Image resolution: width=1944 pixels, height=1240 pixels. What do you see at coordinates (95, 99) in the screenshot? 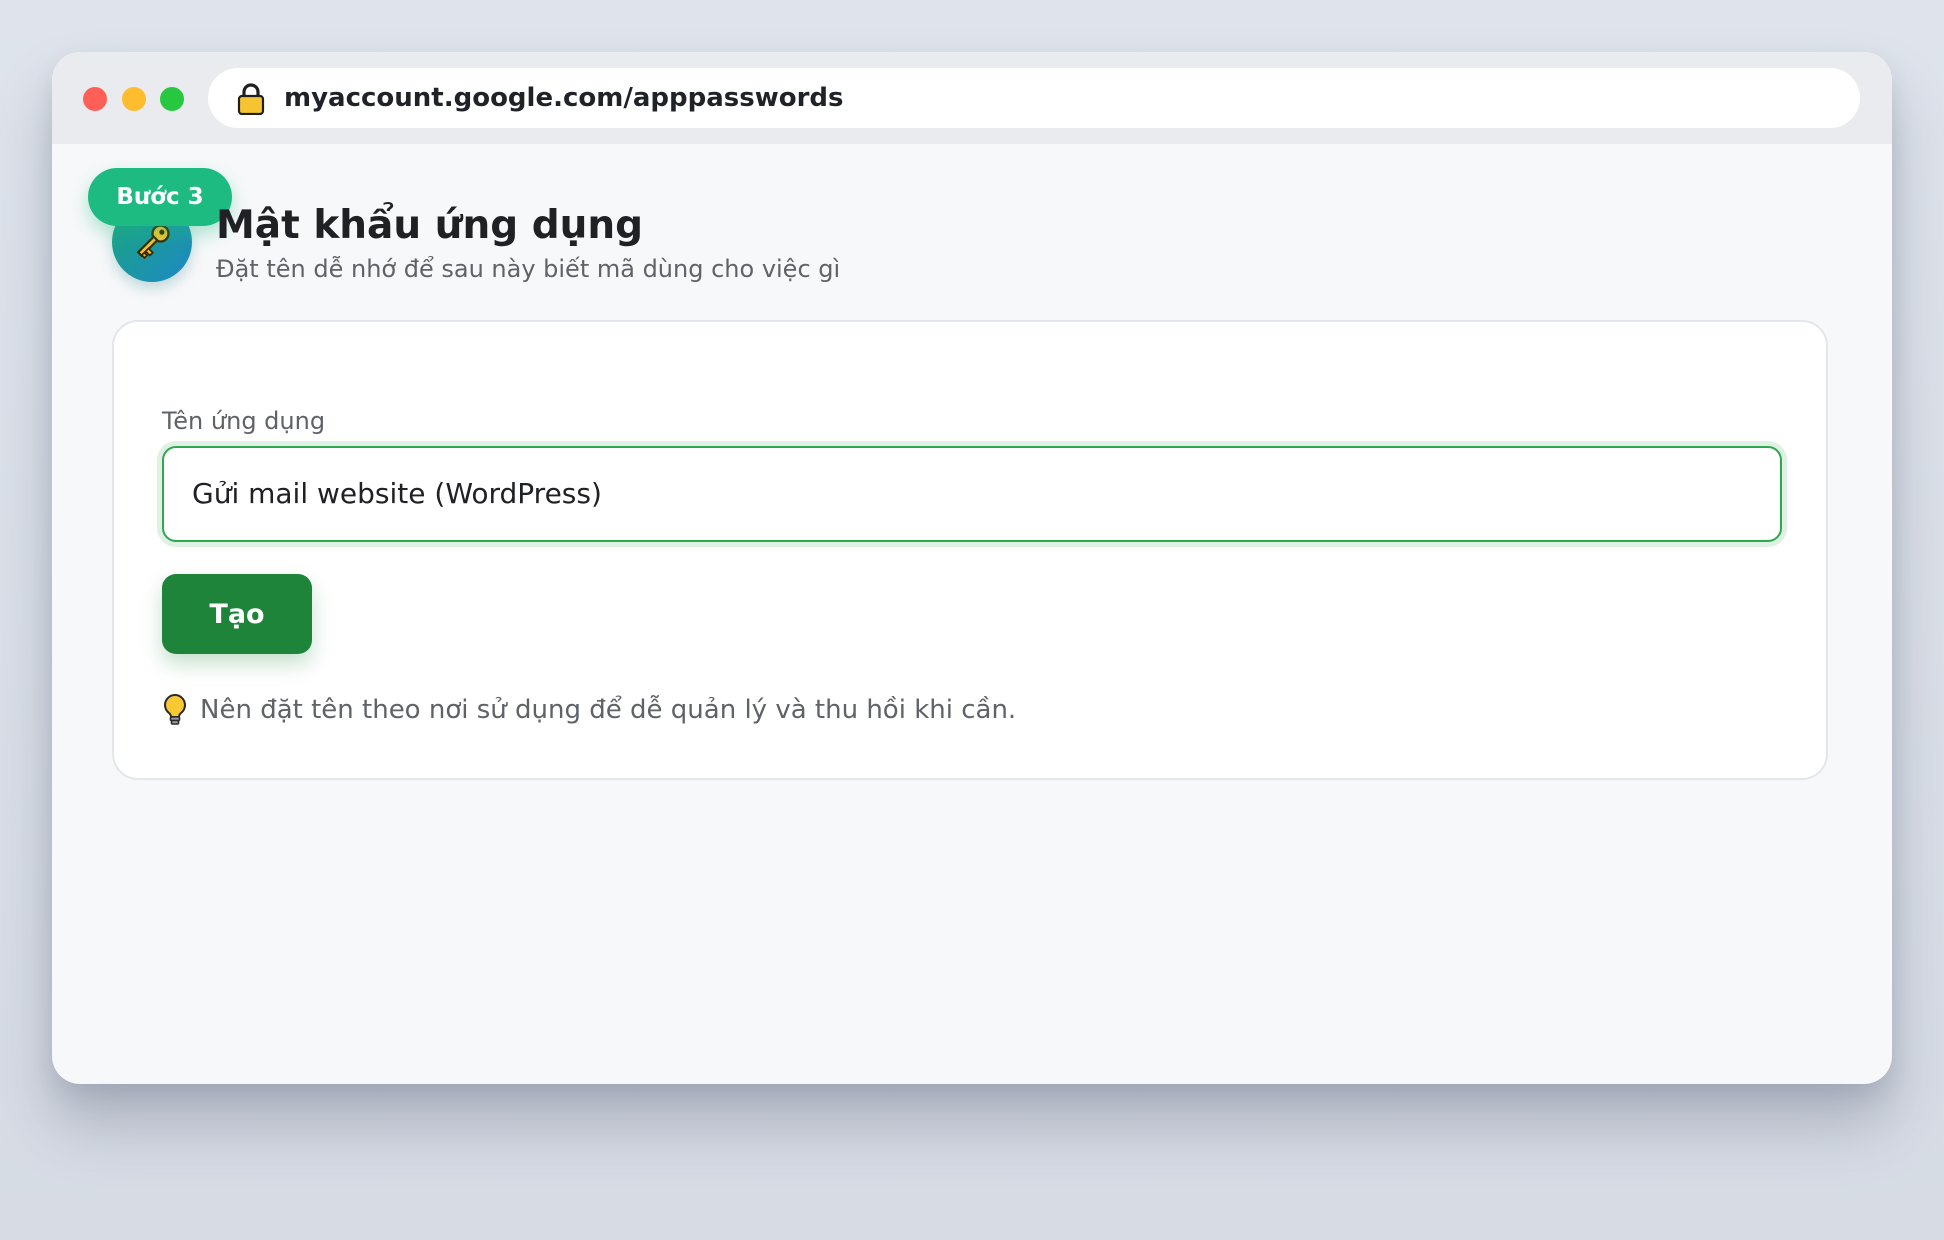
I see `close-window-button` at bounding box center [95, 99].